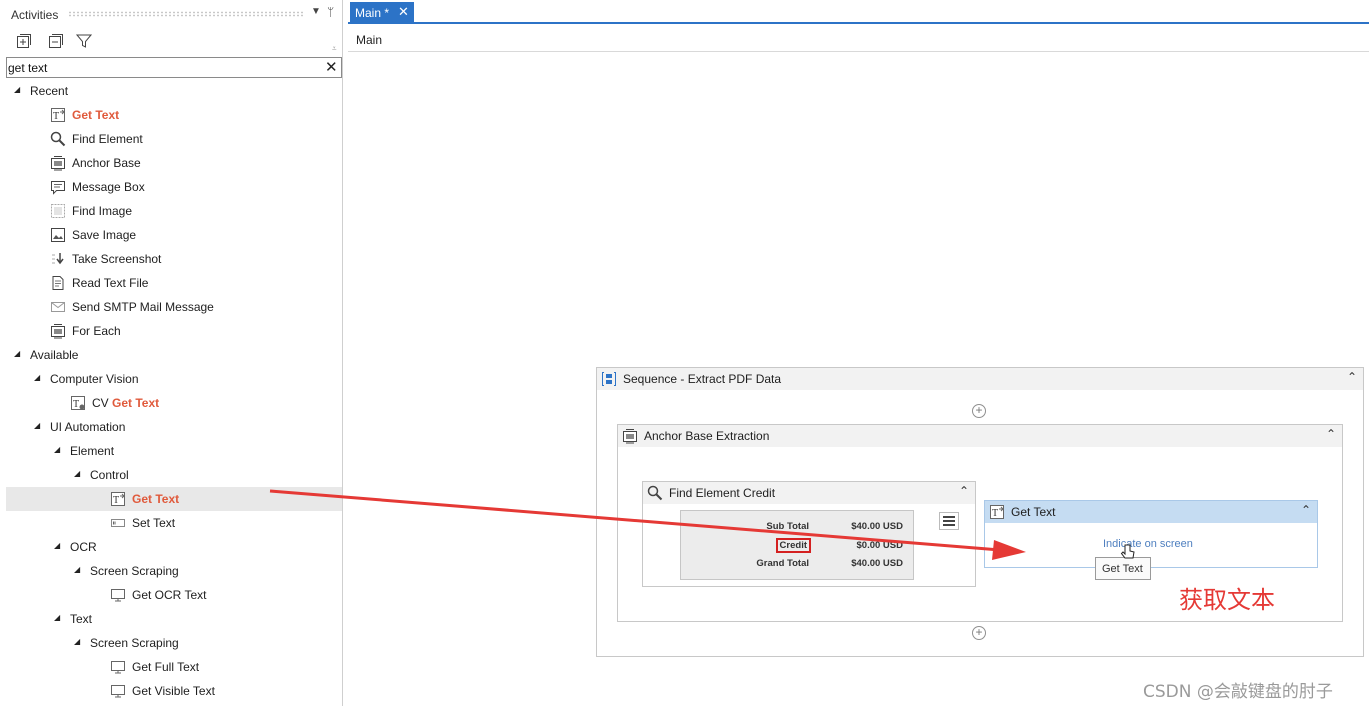 This screenshot has width=1369, height=706. What do you see at coordinates (158, 67) in the screenshot?
I see `search-input` at bounding box center [158, 67].